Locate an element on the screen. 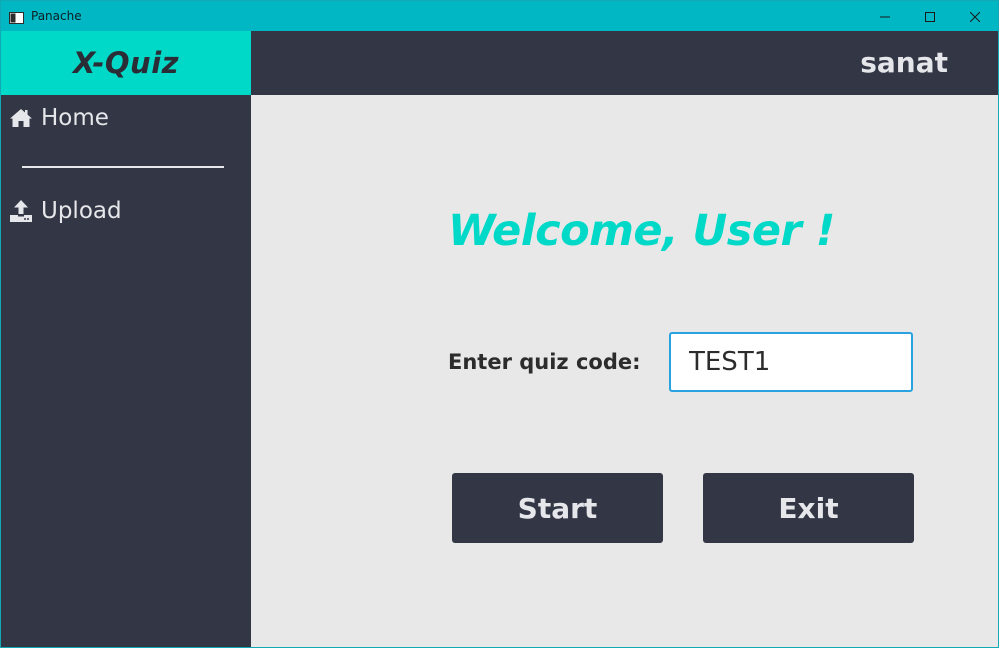 The width and height of the screenshot is (999, 648). maximize-icon is located at coordinates (930, 16).